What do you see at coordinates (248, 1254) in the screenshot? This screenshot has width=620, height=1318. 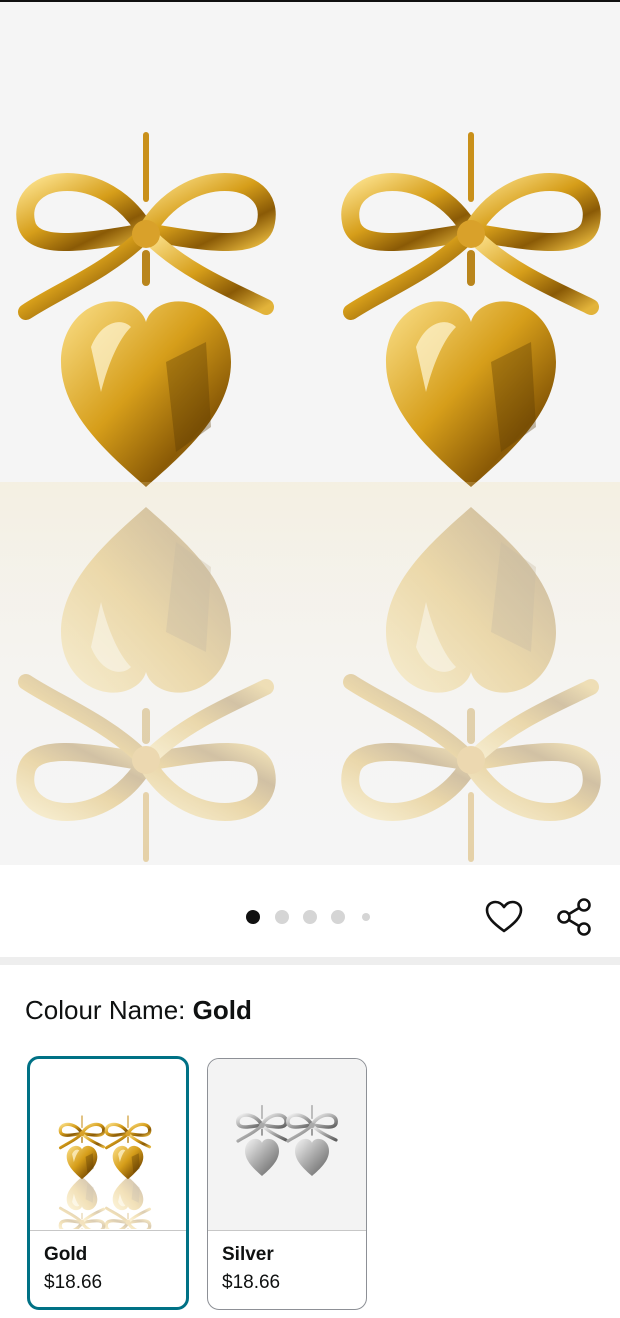 I see `variant-name: Silver` at bounding box center [248, 1254].